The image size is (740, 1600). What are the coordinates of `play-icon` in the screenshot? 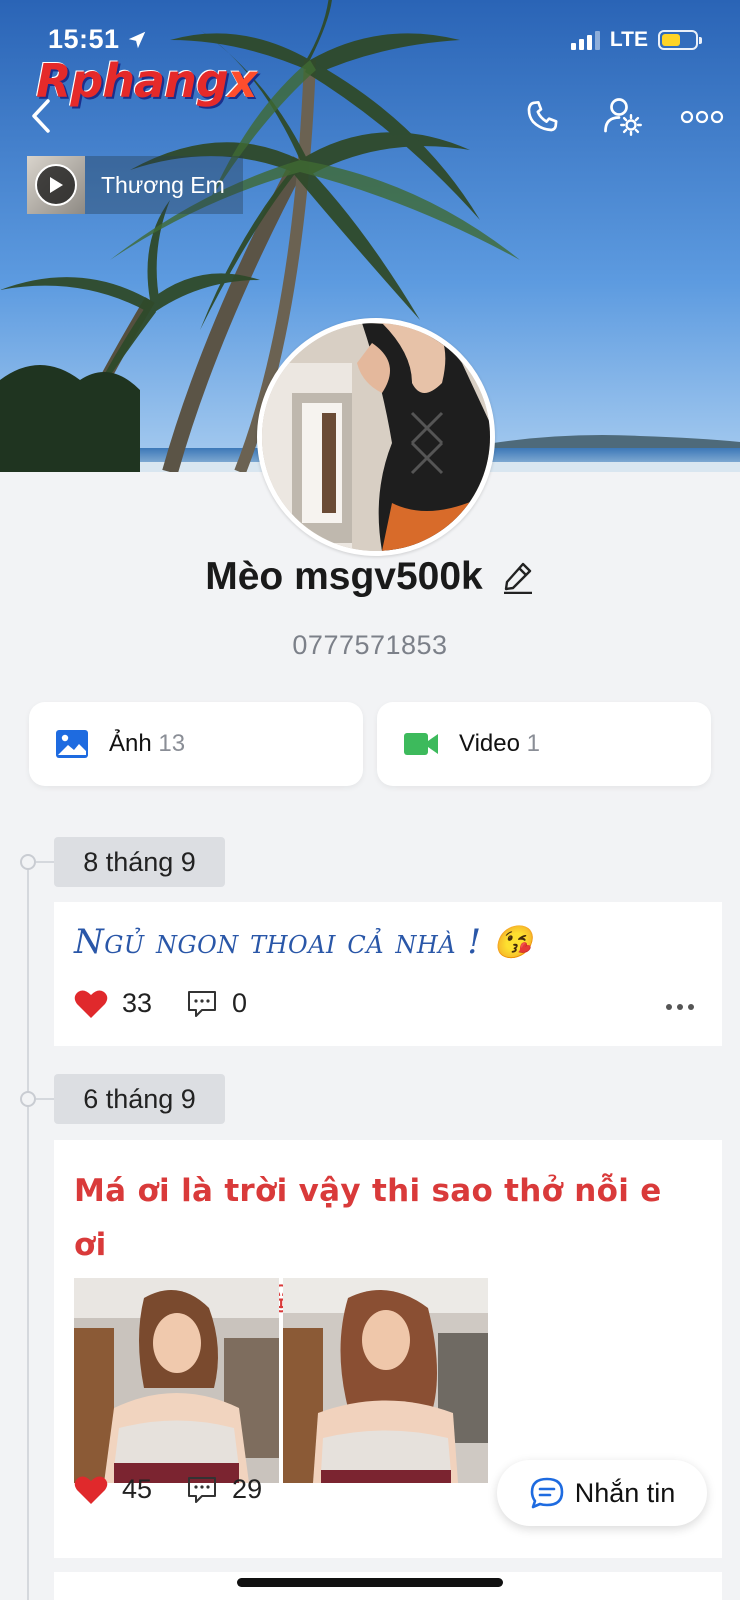 It's located at (56, 185).